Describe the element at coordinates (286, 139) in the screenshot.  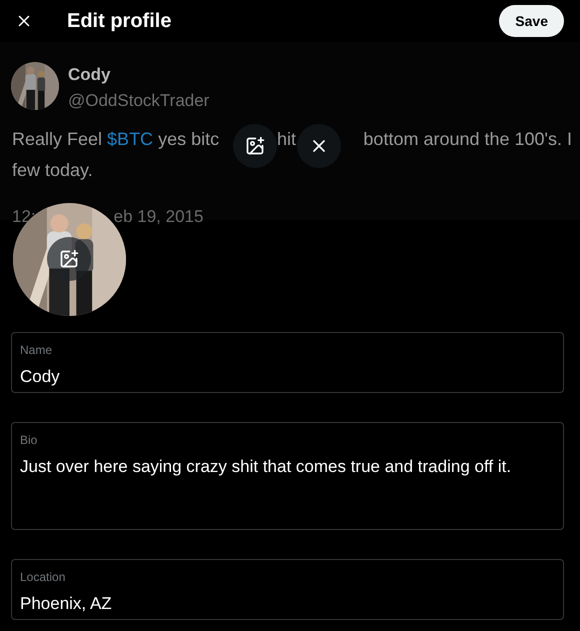
I see `tweet-text: hit` at that location.